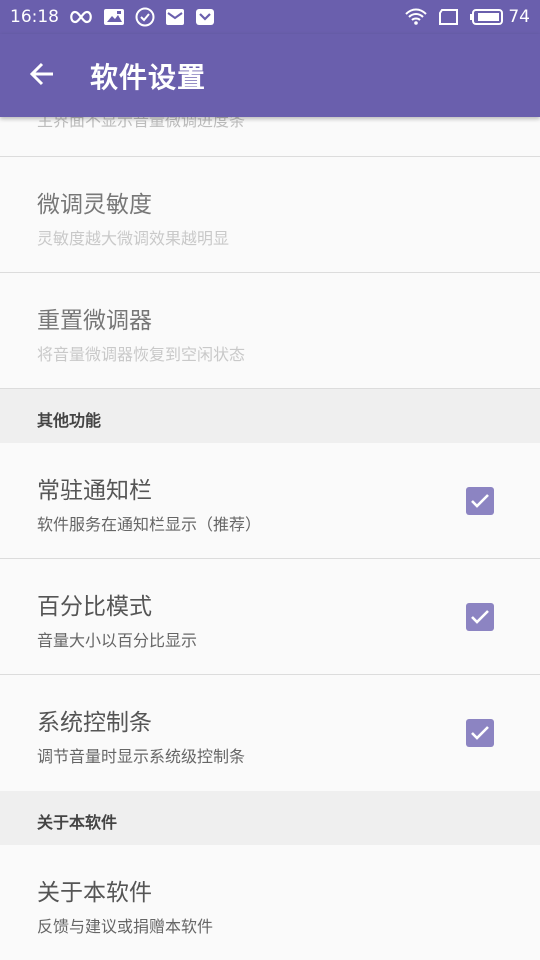  Describe the element at coordinates (148, 77) in the screenshot. I see `page-title: 软件设置` at that location.